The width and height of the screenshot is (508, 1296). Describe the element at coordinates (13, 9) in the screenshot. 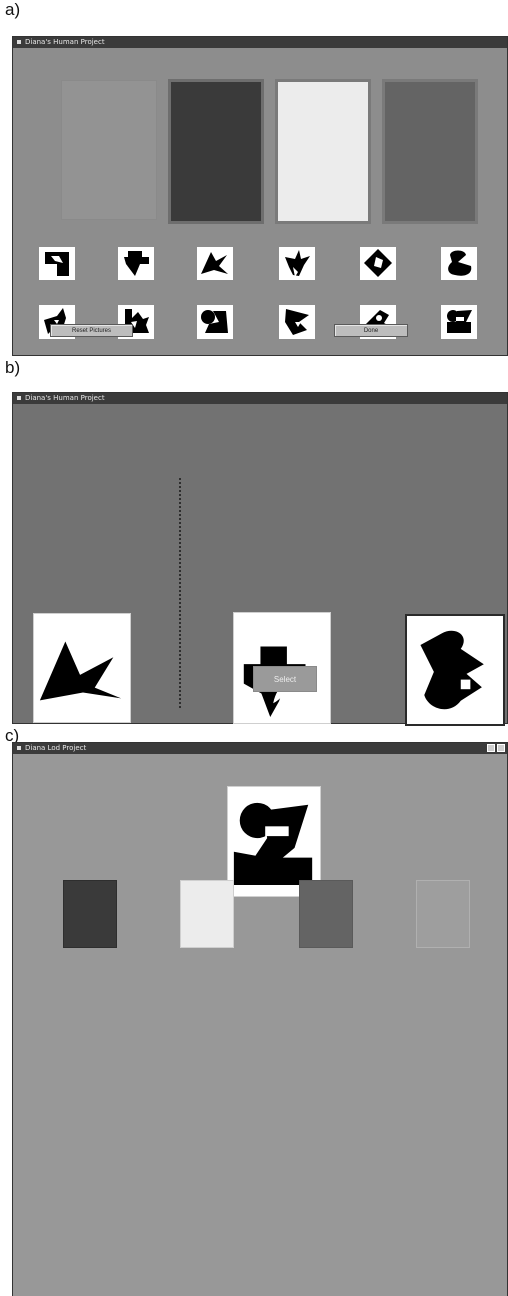

I see `panel-label-a: a)` at that location.